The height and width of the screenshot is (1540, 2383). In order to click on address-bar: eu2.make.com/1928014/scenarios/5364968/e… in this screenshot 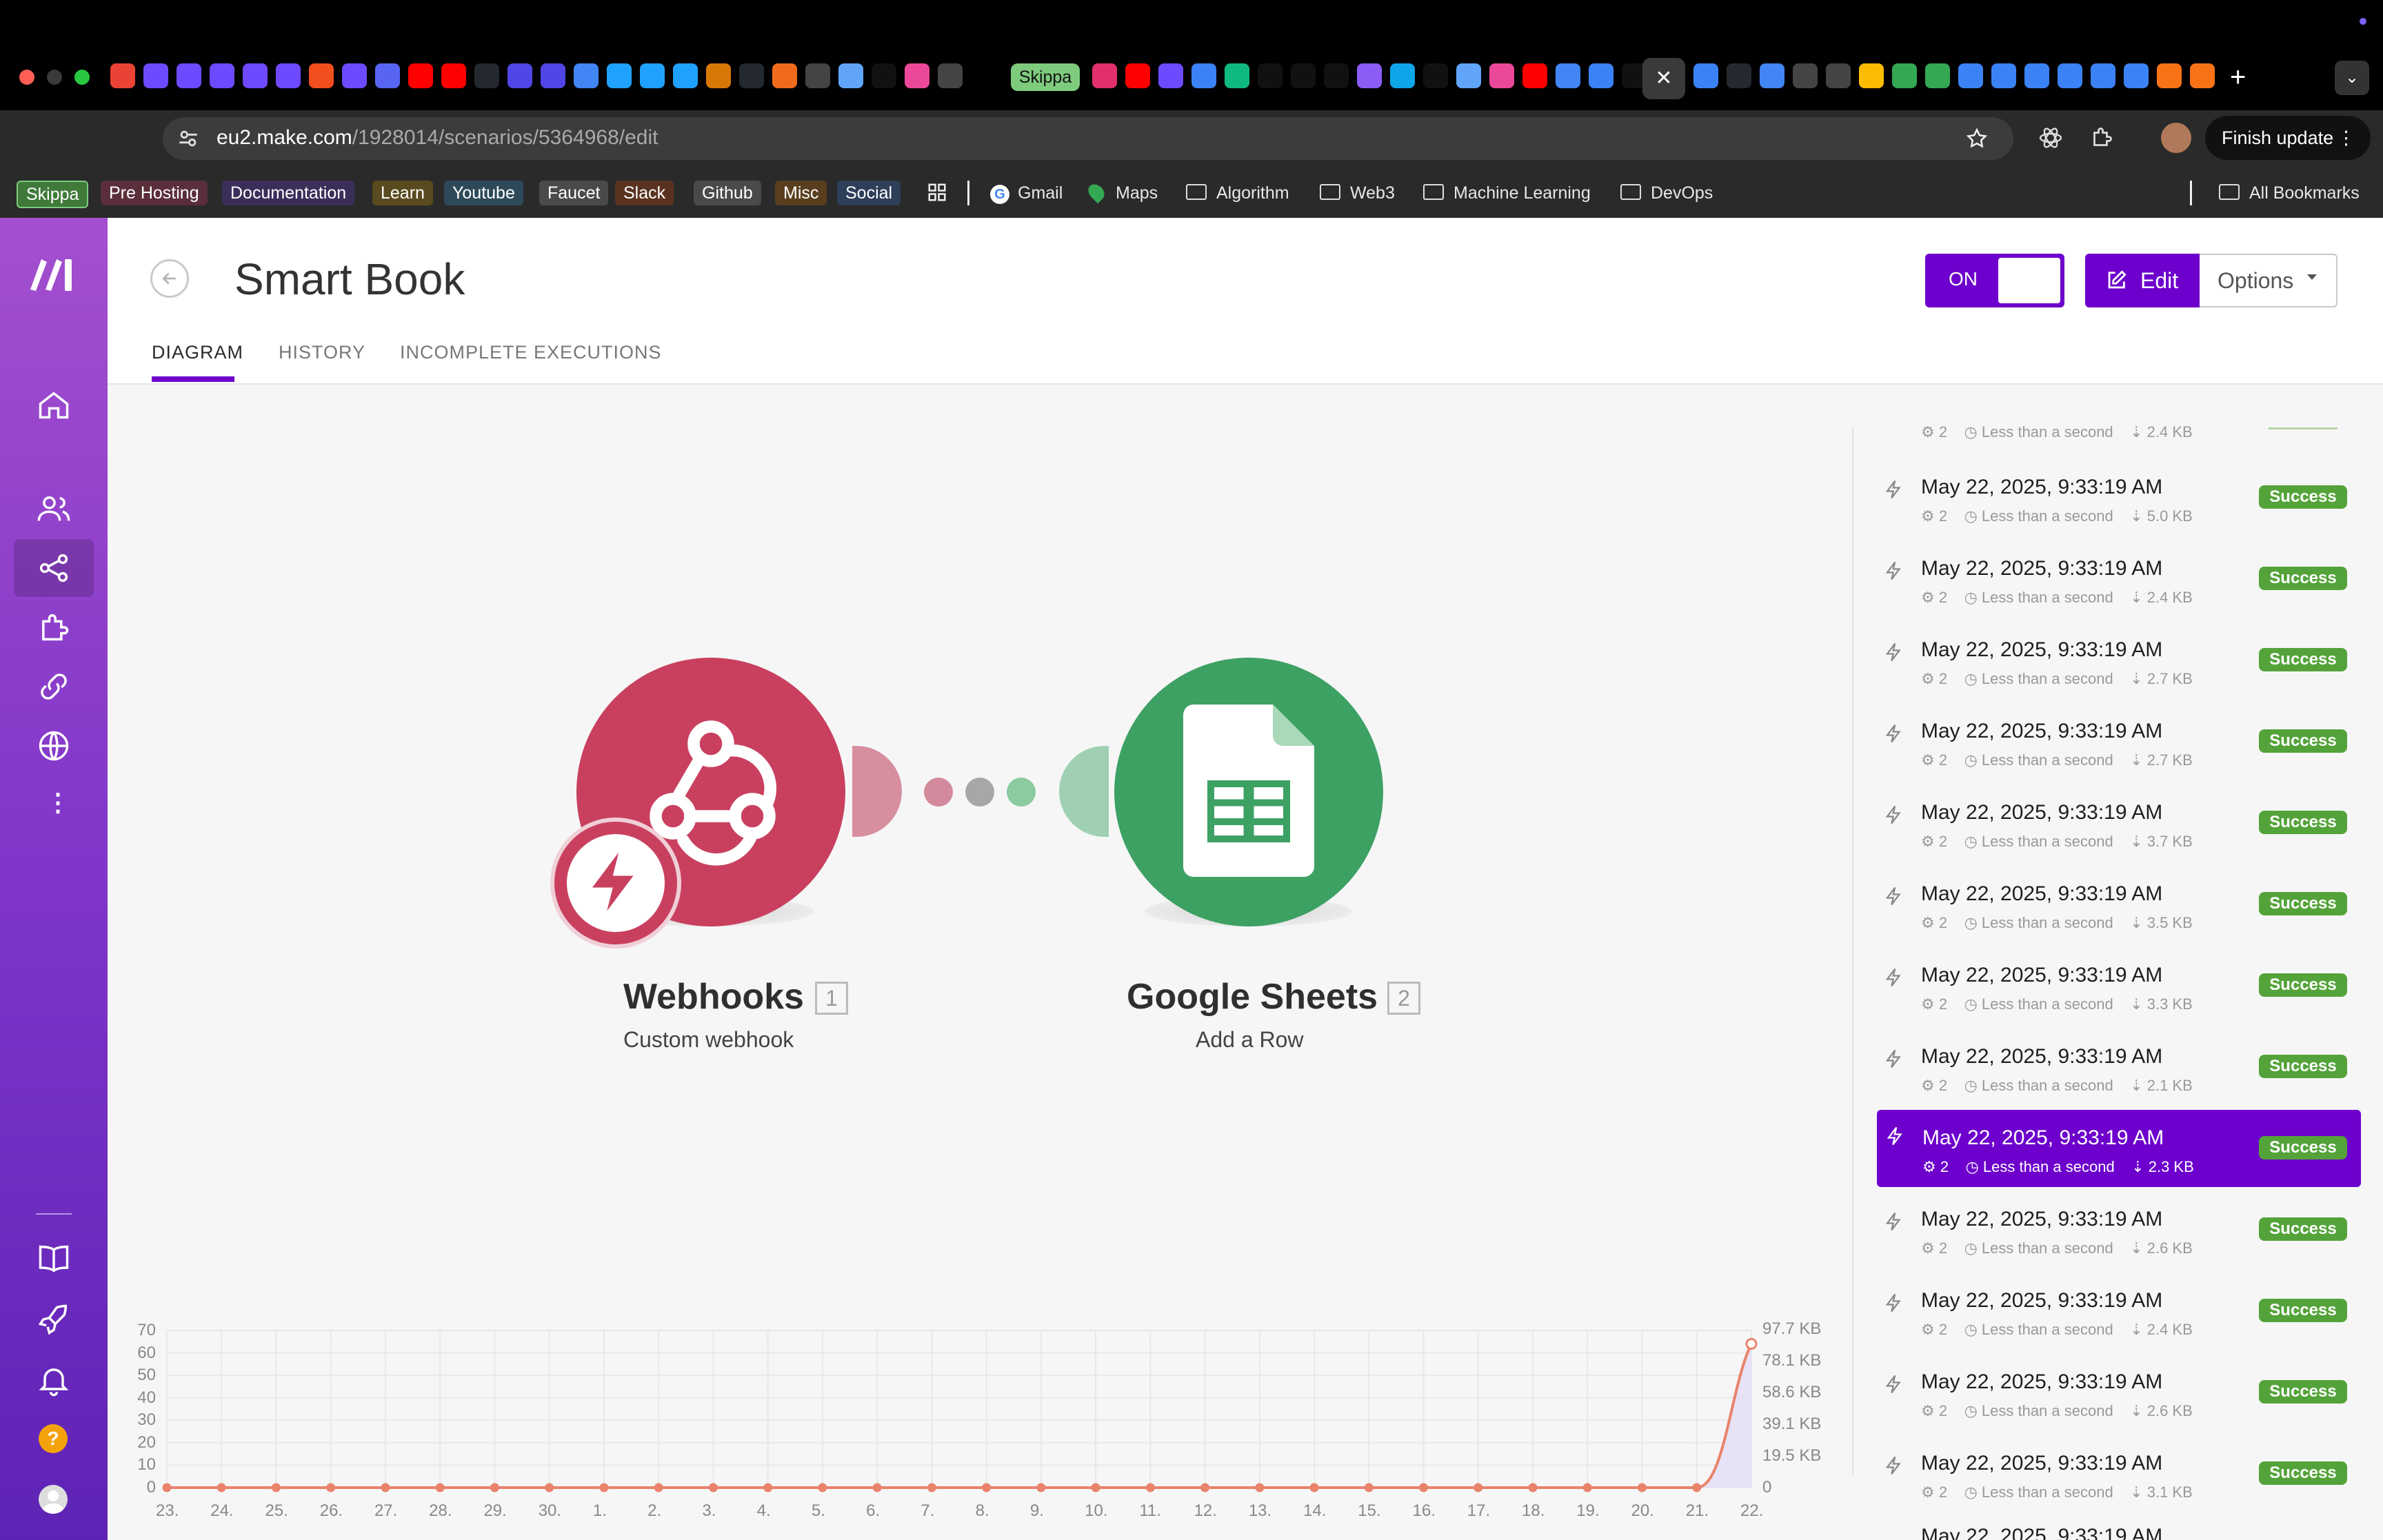, I will do `click(1088, 138)`.